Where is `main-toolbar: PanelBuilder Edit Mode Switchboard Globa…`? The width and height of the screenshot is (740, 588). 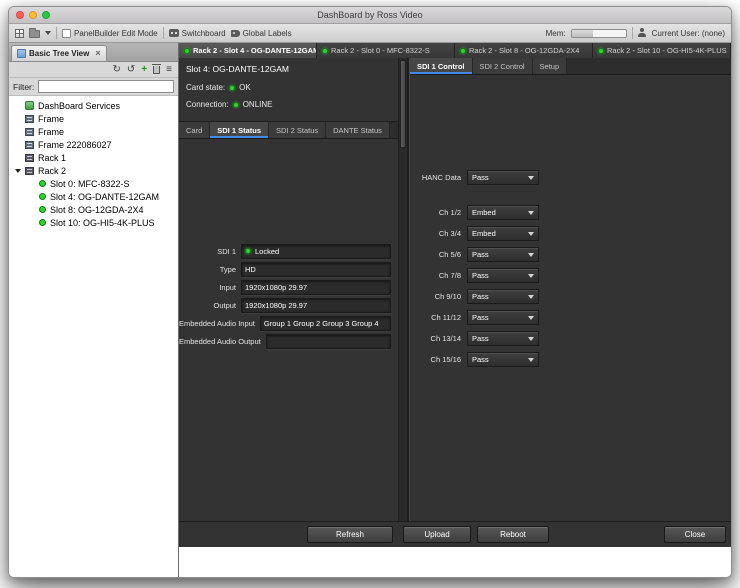
main-toolbar: PanelBuilder Edit Mode Switchboard Globa… is located at coordinates (370, 33).